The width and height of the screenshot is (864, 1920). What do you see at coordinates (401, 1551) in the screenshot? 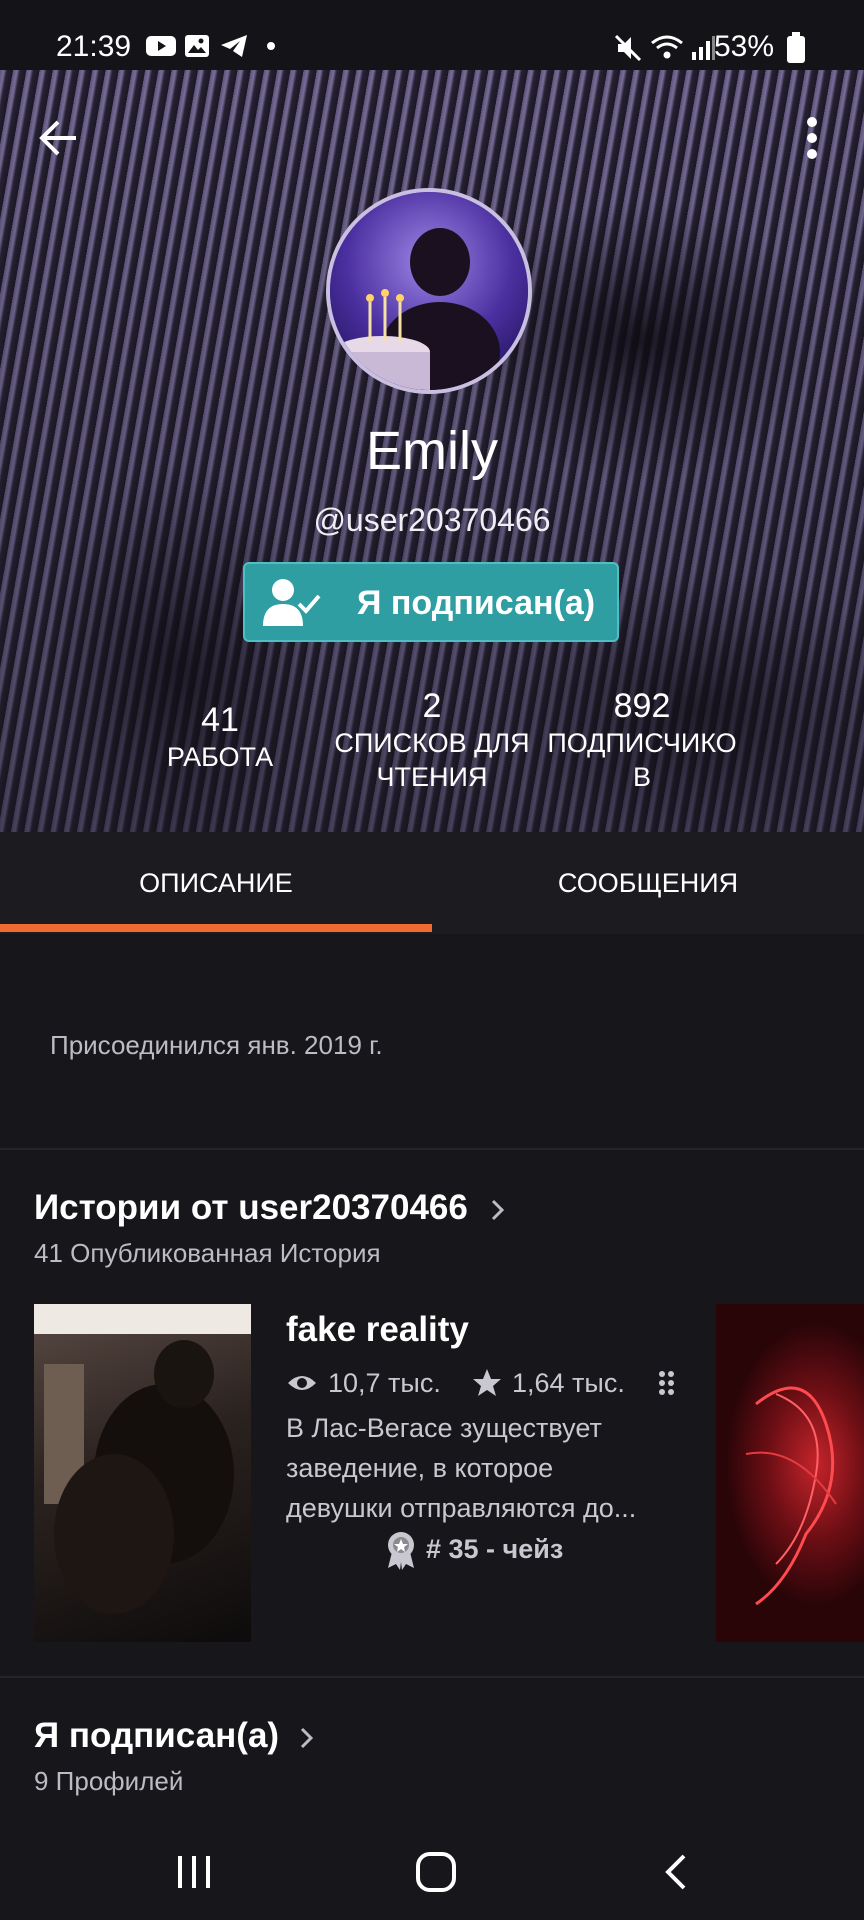
I see `ribbon-badge-icon` at bounding box center [401, 1551].